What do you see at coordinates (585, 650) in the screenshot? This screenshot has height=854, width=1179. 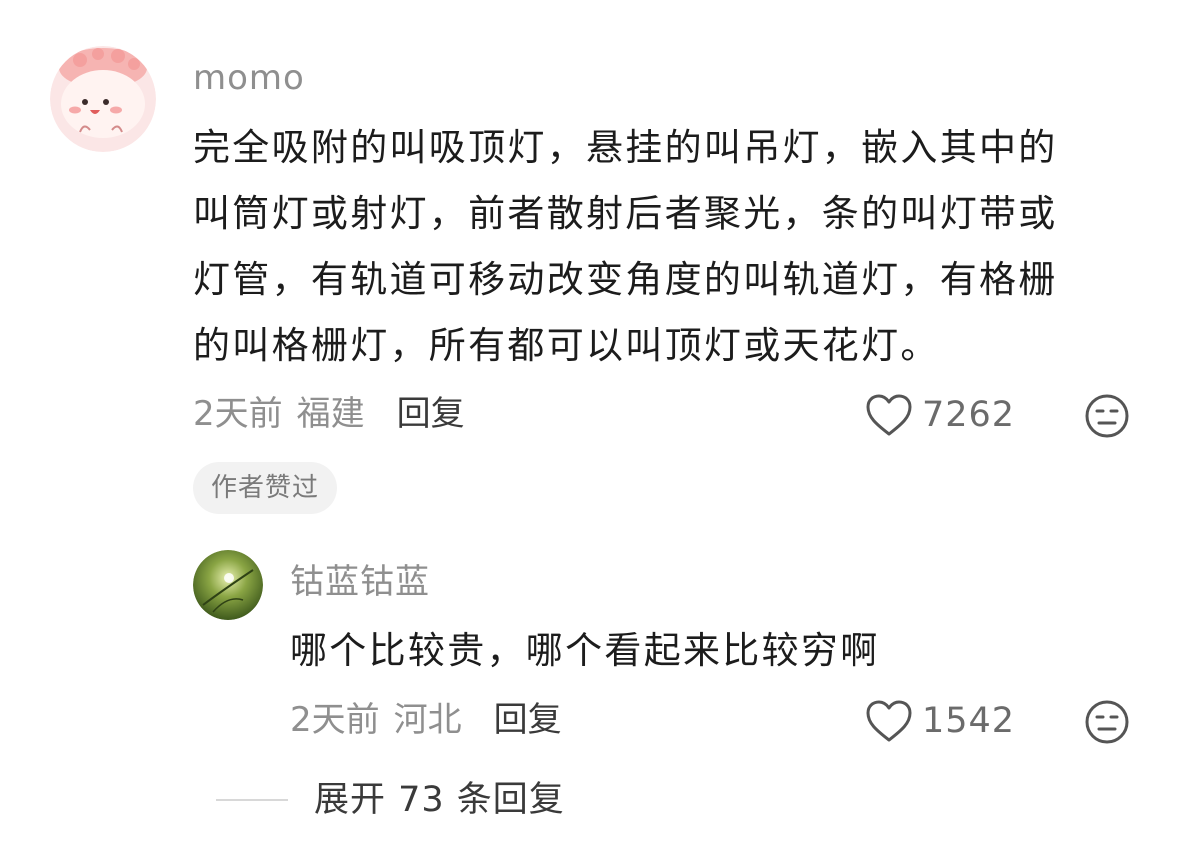 I see `reply-text: 哪个比较贵，哪个看起来比较穷啊` at bounding box center [585, 650].